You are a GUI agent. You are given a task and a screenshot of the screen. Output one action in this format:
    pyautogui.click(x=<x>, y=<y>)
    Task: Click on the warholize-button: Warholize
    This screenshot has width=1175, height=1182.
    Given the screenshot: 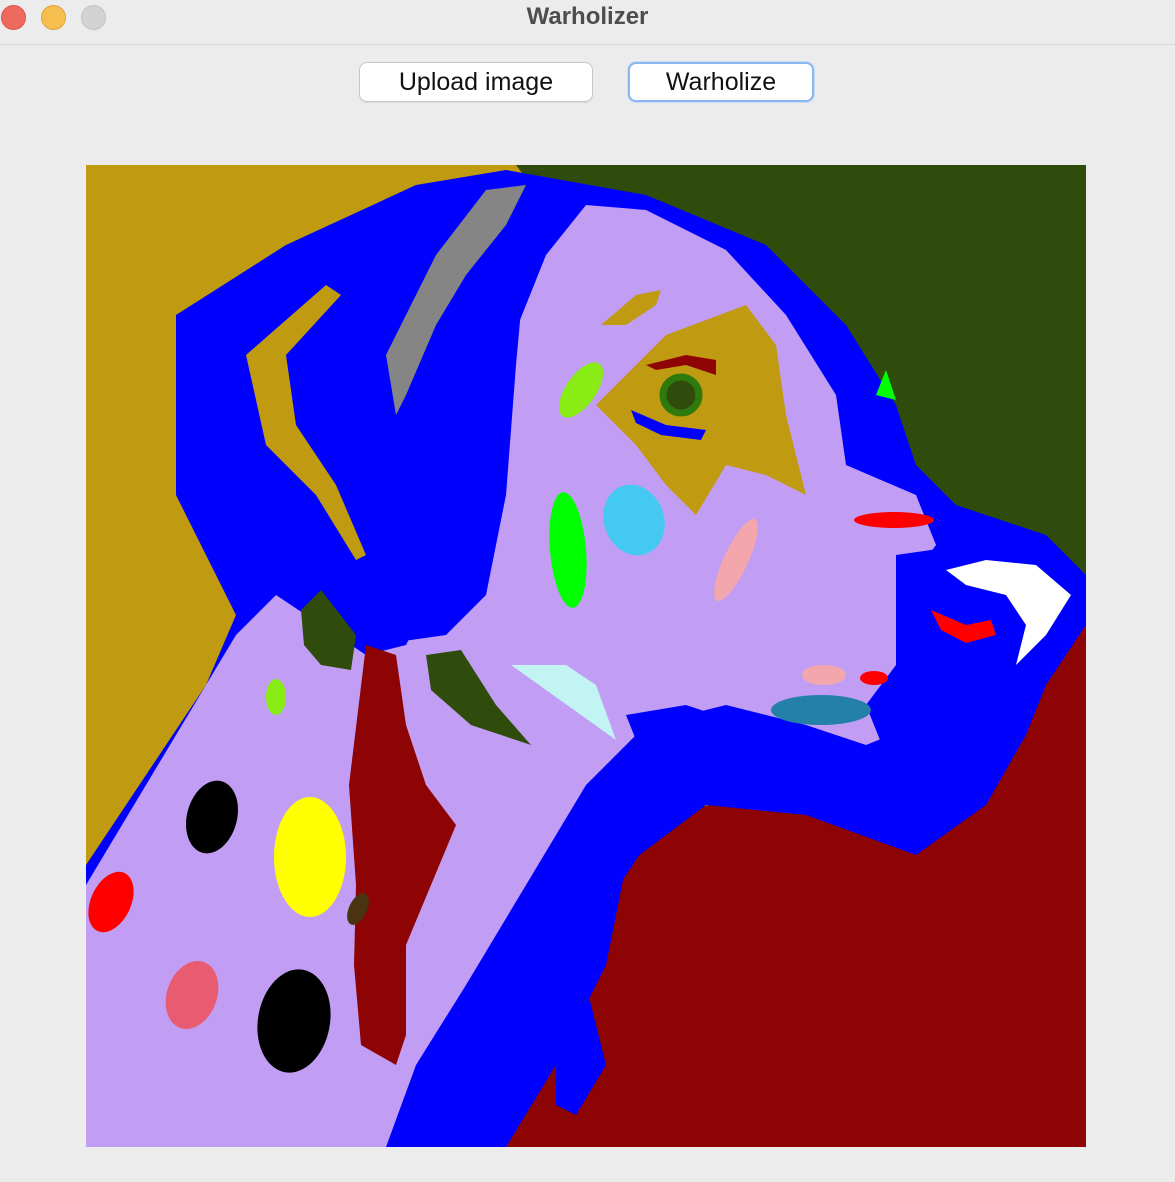 What is the action you would take?
    pyautogui.click(x=721, y=82)
    